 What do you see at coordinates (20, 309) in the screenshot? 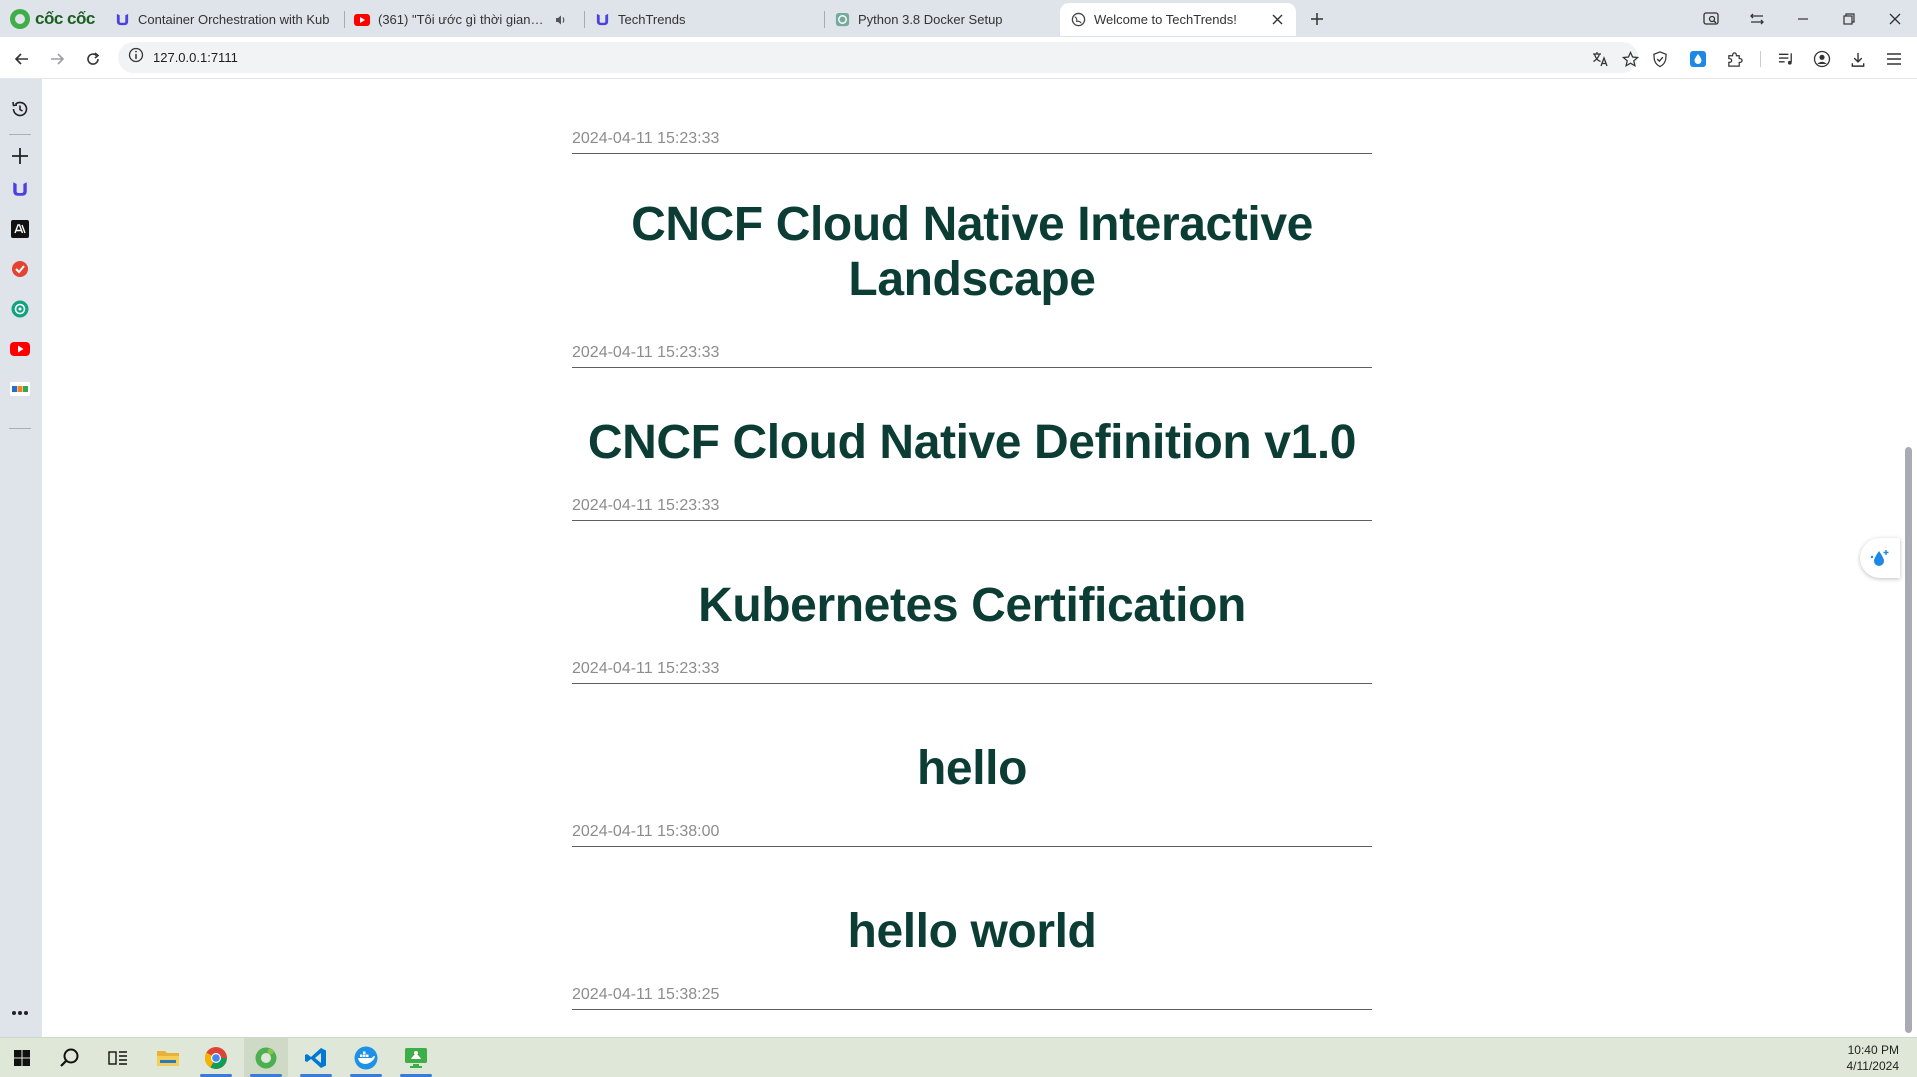
I see `chatgpt-app-icon` at bounding box center [20, 309].